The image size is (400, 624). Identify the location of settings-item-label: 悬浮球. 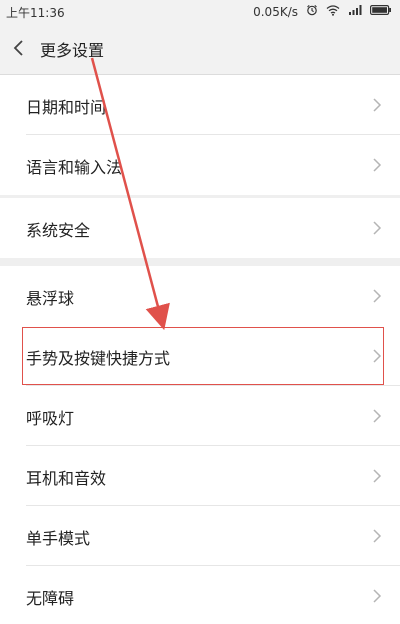
(50, 298).